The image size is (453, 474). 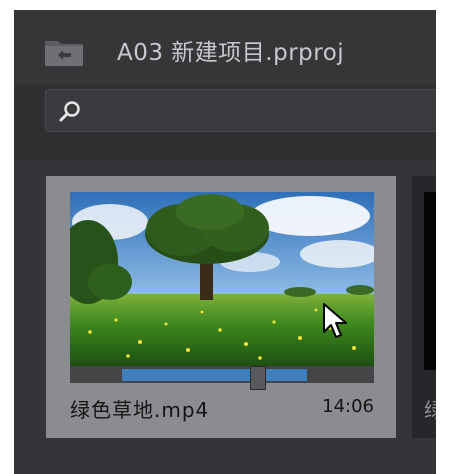 What do you see at coordinates (430, 281) in the screenshot?
I see `clip-thumbnail-partial` at bounding box center [430, 281].